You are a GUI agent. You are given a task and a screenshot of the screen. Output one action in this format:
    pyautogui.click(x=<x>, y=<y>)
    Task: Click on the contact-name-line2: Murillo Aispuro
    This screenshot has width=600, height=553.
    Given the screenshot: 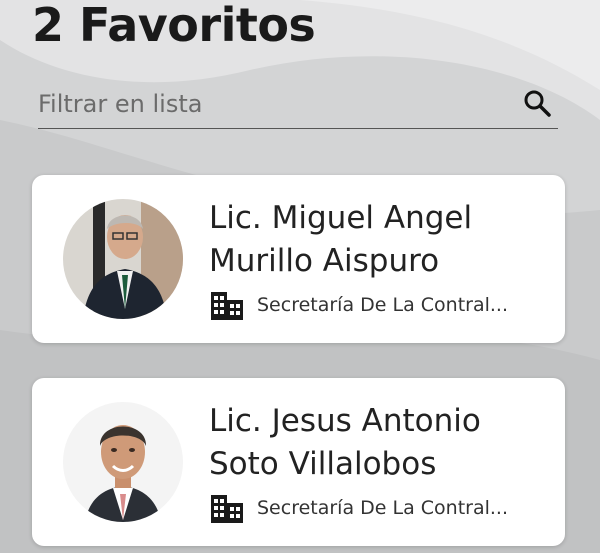 What is the action you would take?
    pyautogui.click(x=324, y=261)
    